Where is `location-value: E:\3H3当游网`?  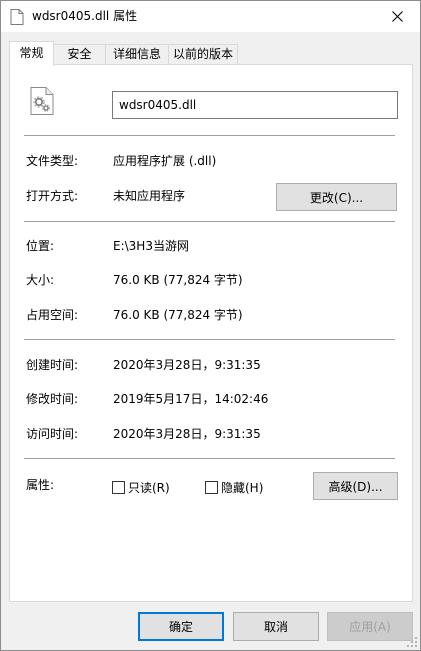
location-value: E:\3H3当游网 is located at coordinates (151, 246).